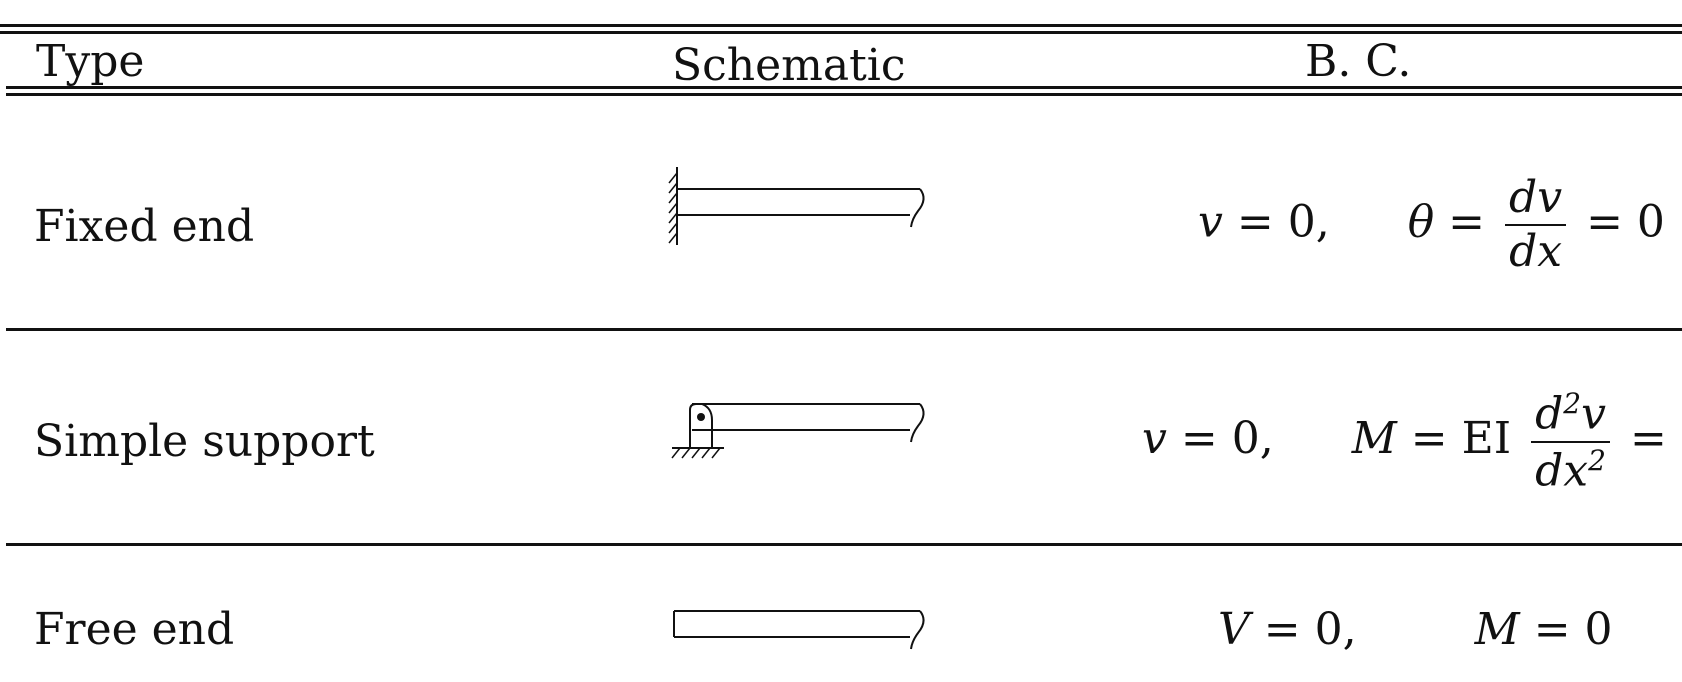  Describe the element at coordinates (796, 206) in the screenshot. I see `cantilever-fixed-support-icon` at that location.